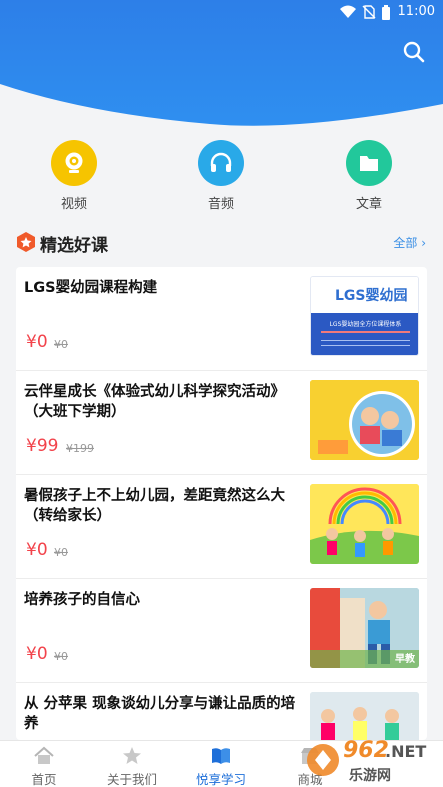 The height and width of the screenshot is (787, 443). I want to click on search-icon, so click(414, 52).